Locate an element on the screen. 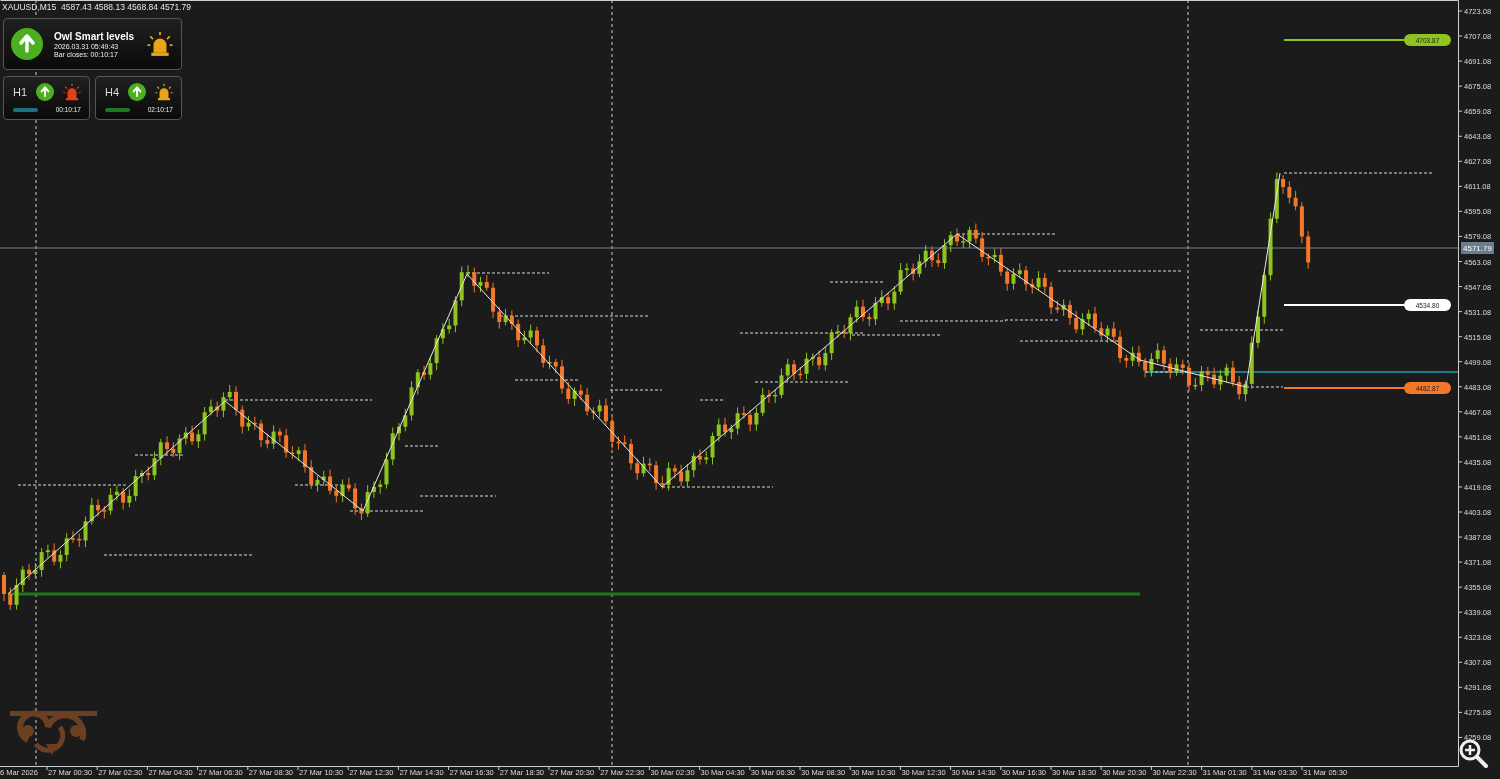 The width and height of the screenshot is (1500, 779). timeframe-label: H1 is located at coordinates (20, 92).